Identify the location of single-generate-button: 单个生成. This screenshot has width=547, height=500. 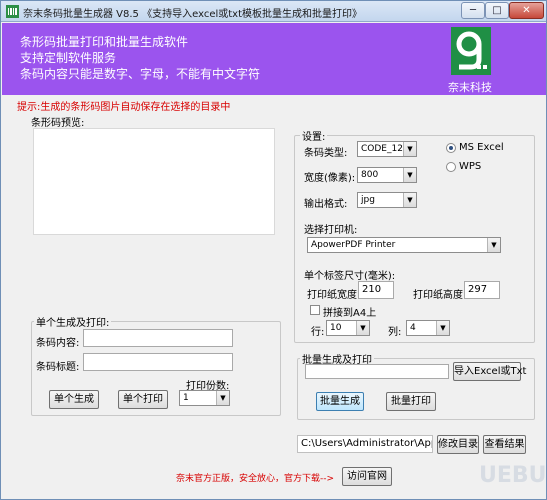
(74, 399).